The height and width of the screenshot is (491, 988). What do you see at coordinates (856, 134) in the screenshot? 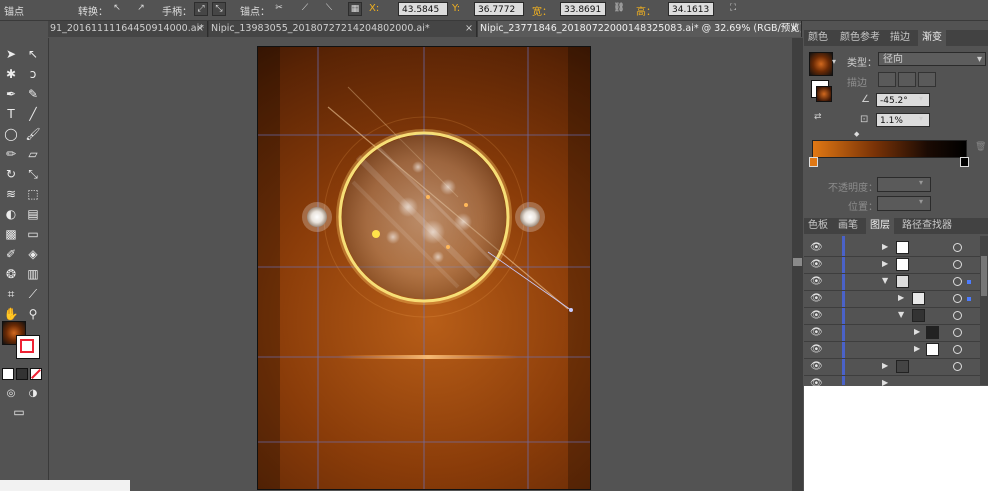
I see `midpoint-diamond-icon: ◆` at bounding box center [856, 134].